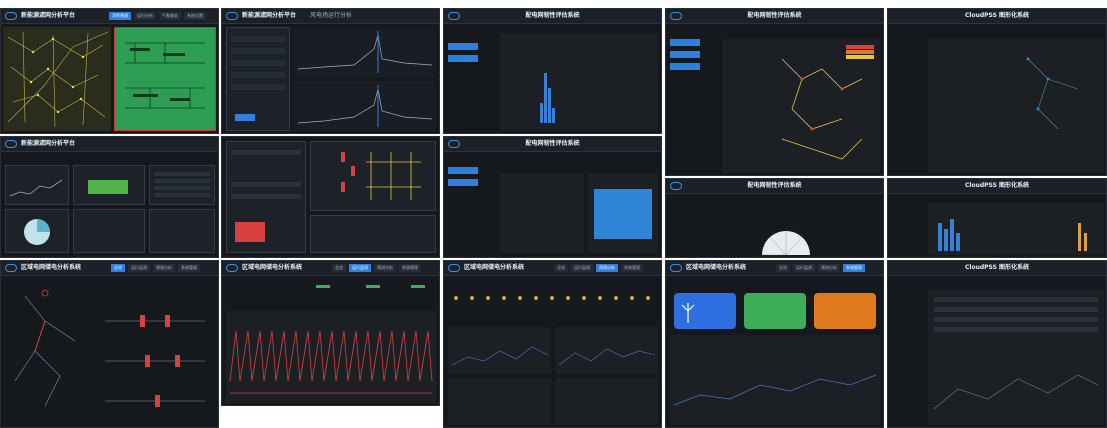  What do you see at coordinates (801, 106) in the screenshot?
I see `topology-map` at bounding box center [801, 106].